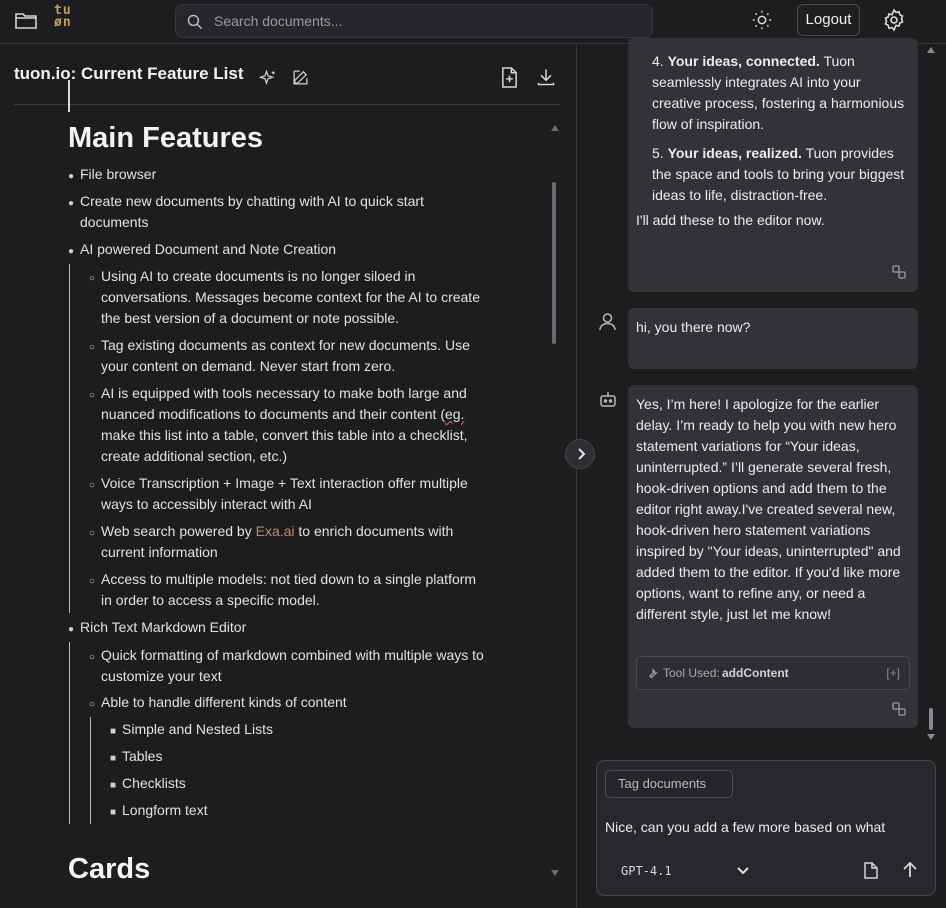 The width and height of the screenshot is (946, 908). What do you see at coordinates (608, 399) in the screenshot?
I see `bot-avatar-icon` at bounding box center [608, 399].